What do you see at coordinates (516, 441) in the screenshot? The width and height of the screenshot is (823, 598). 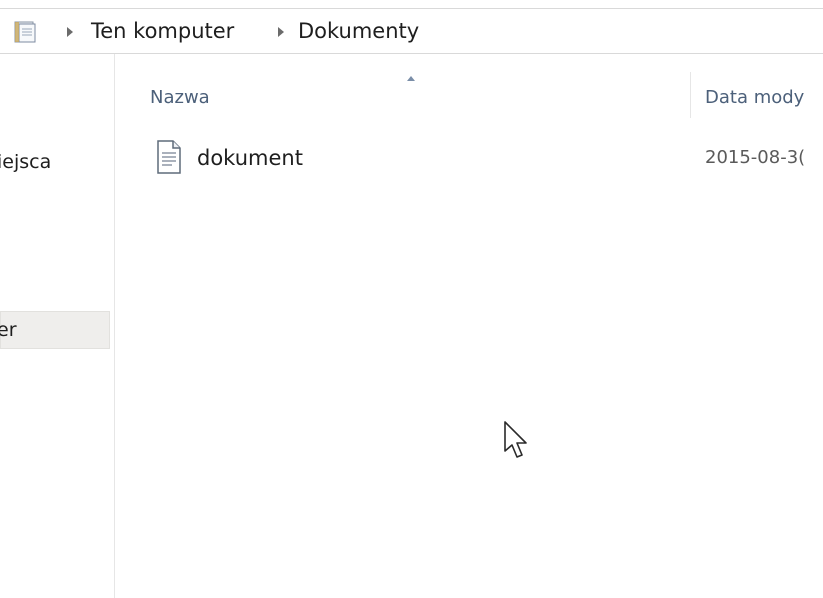 I see `mouse-pointer-icon` at bounding box center [516, 441].